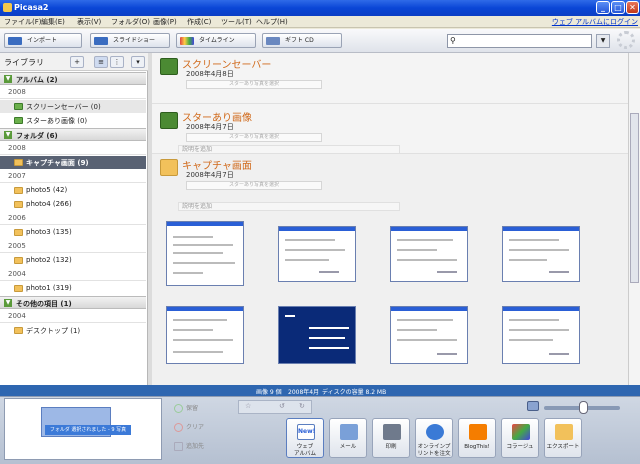  What do you see at coordinates (275, 407) in the screenshot?
I see `tray-quick-tools: ☆ ↺ ↻` at bounding box center [275, 407].